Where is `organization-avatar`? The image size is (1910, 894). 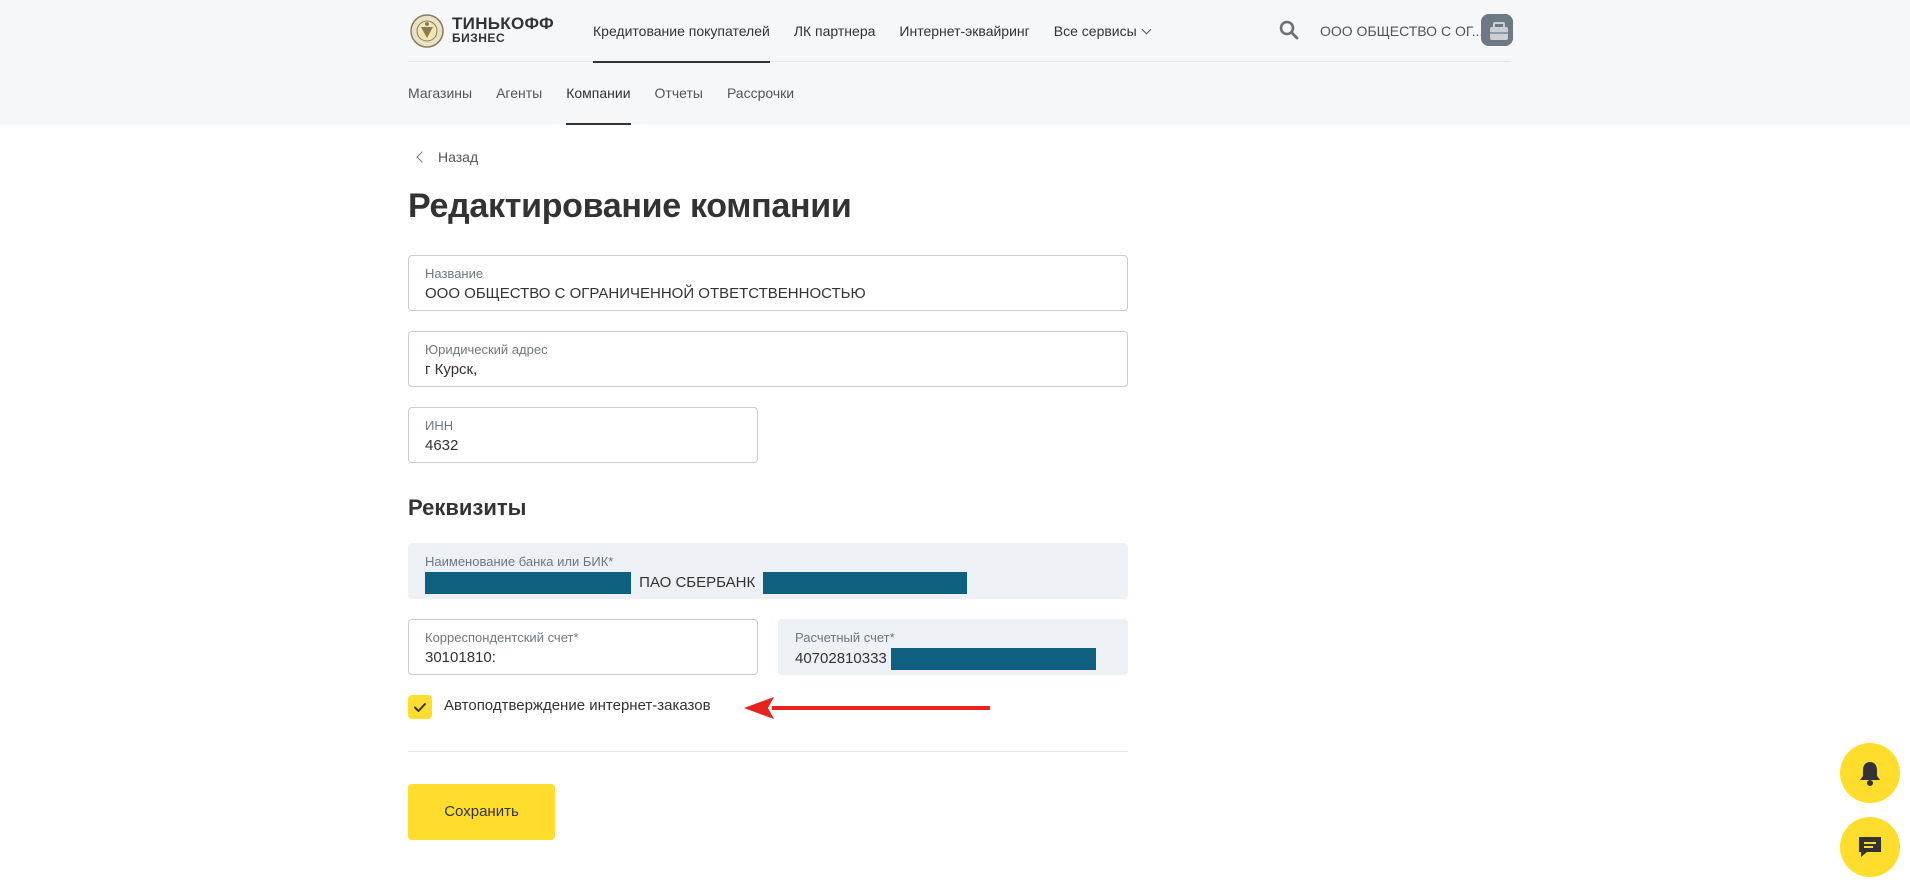
organization-avatar is located at coordinates (1497, 30).